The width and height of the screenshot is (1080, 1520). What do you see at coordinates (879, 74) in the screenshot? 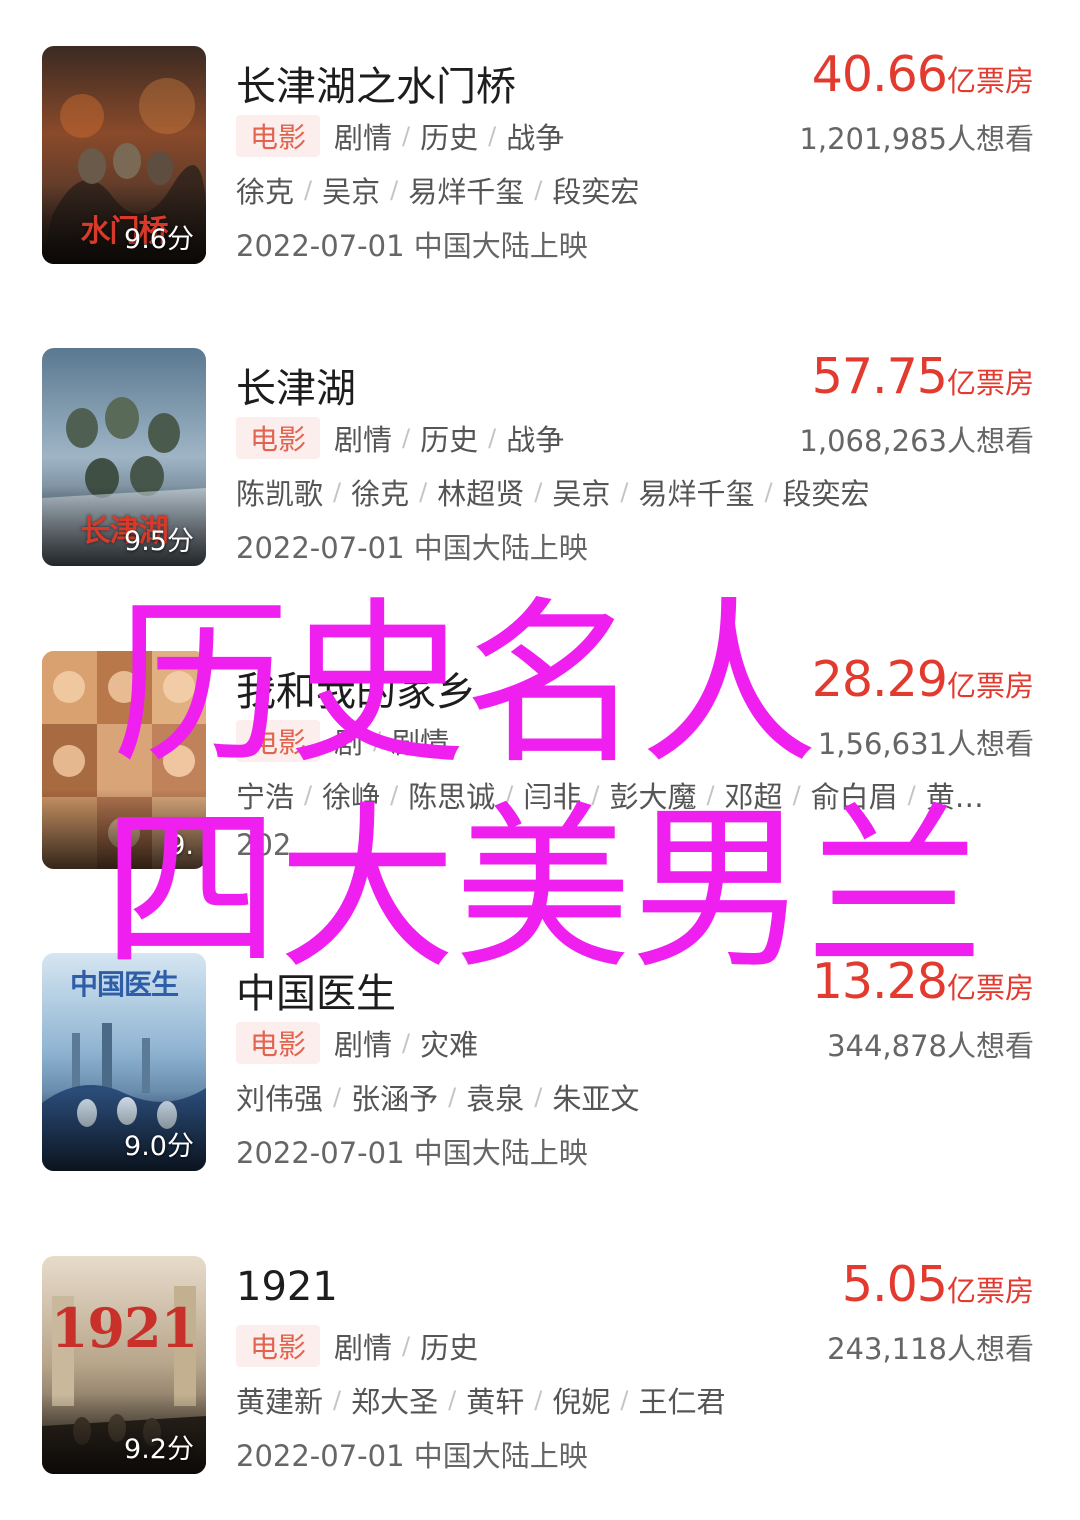
I see `box-office-value: 40.66` at bounding box center [879, 74].